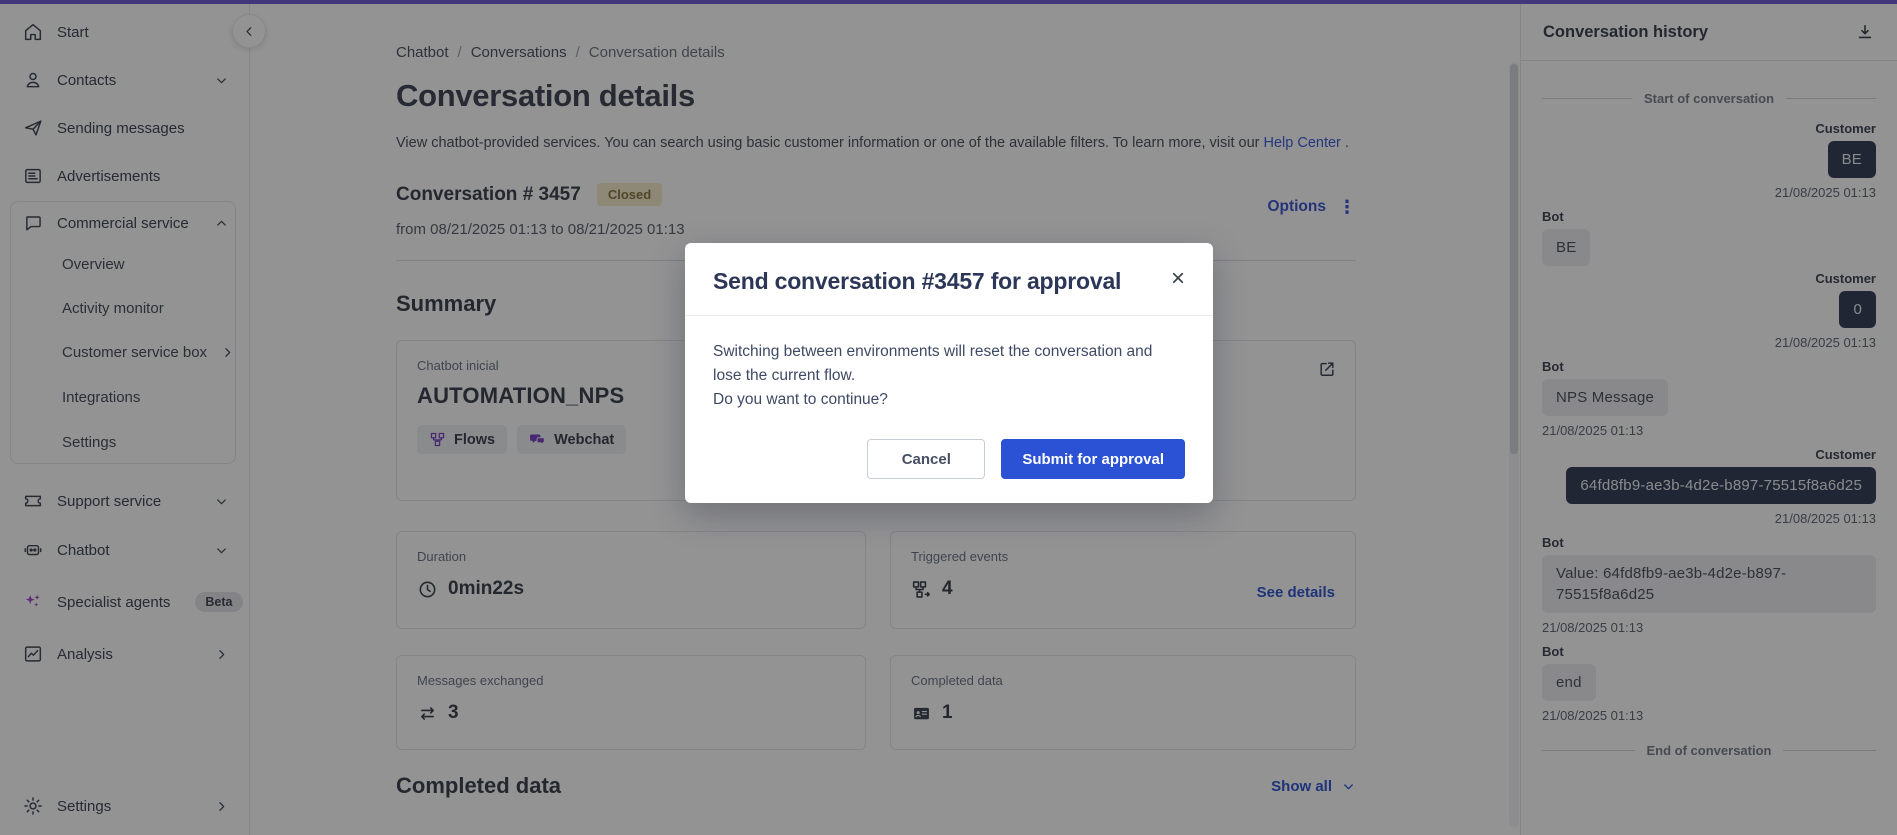 Image resolution: width=1897 pixels, height=835 pixels. What do you see at coordinates (800, 400) in the screenshot?
I see `modal-confirm-question: Do you want to continue?` at bounding box center [800, 400].